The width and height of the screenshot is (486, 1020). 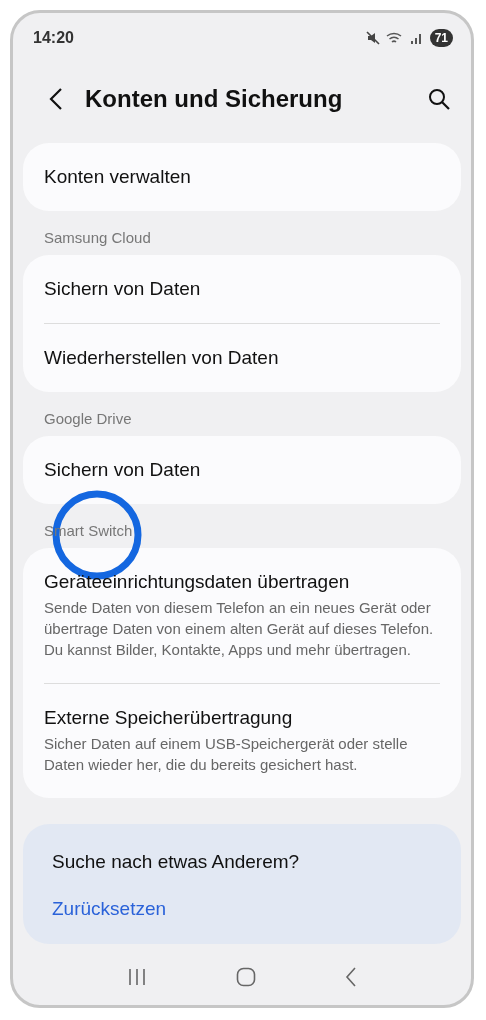 What do you see at coordinates (242, 177) in the screenshot?
I see `settings-item: Konten verwalten` at bounding box center [242, 177].